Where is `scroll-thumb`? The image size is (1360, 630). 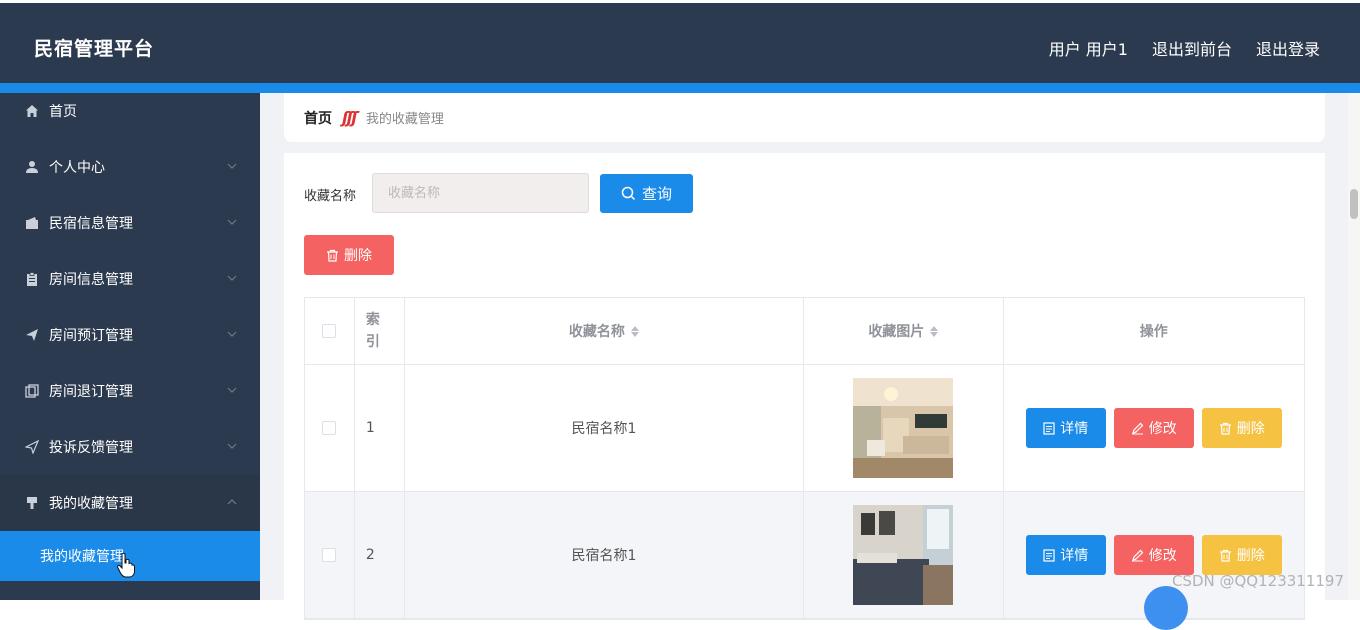
scroll-thumb is located at coordinates (1354, 204).